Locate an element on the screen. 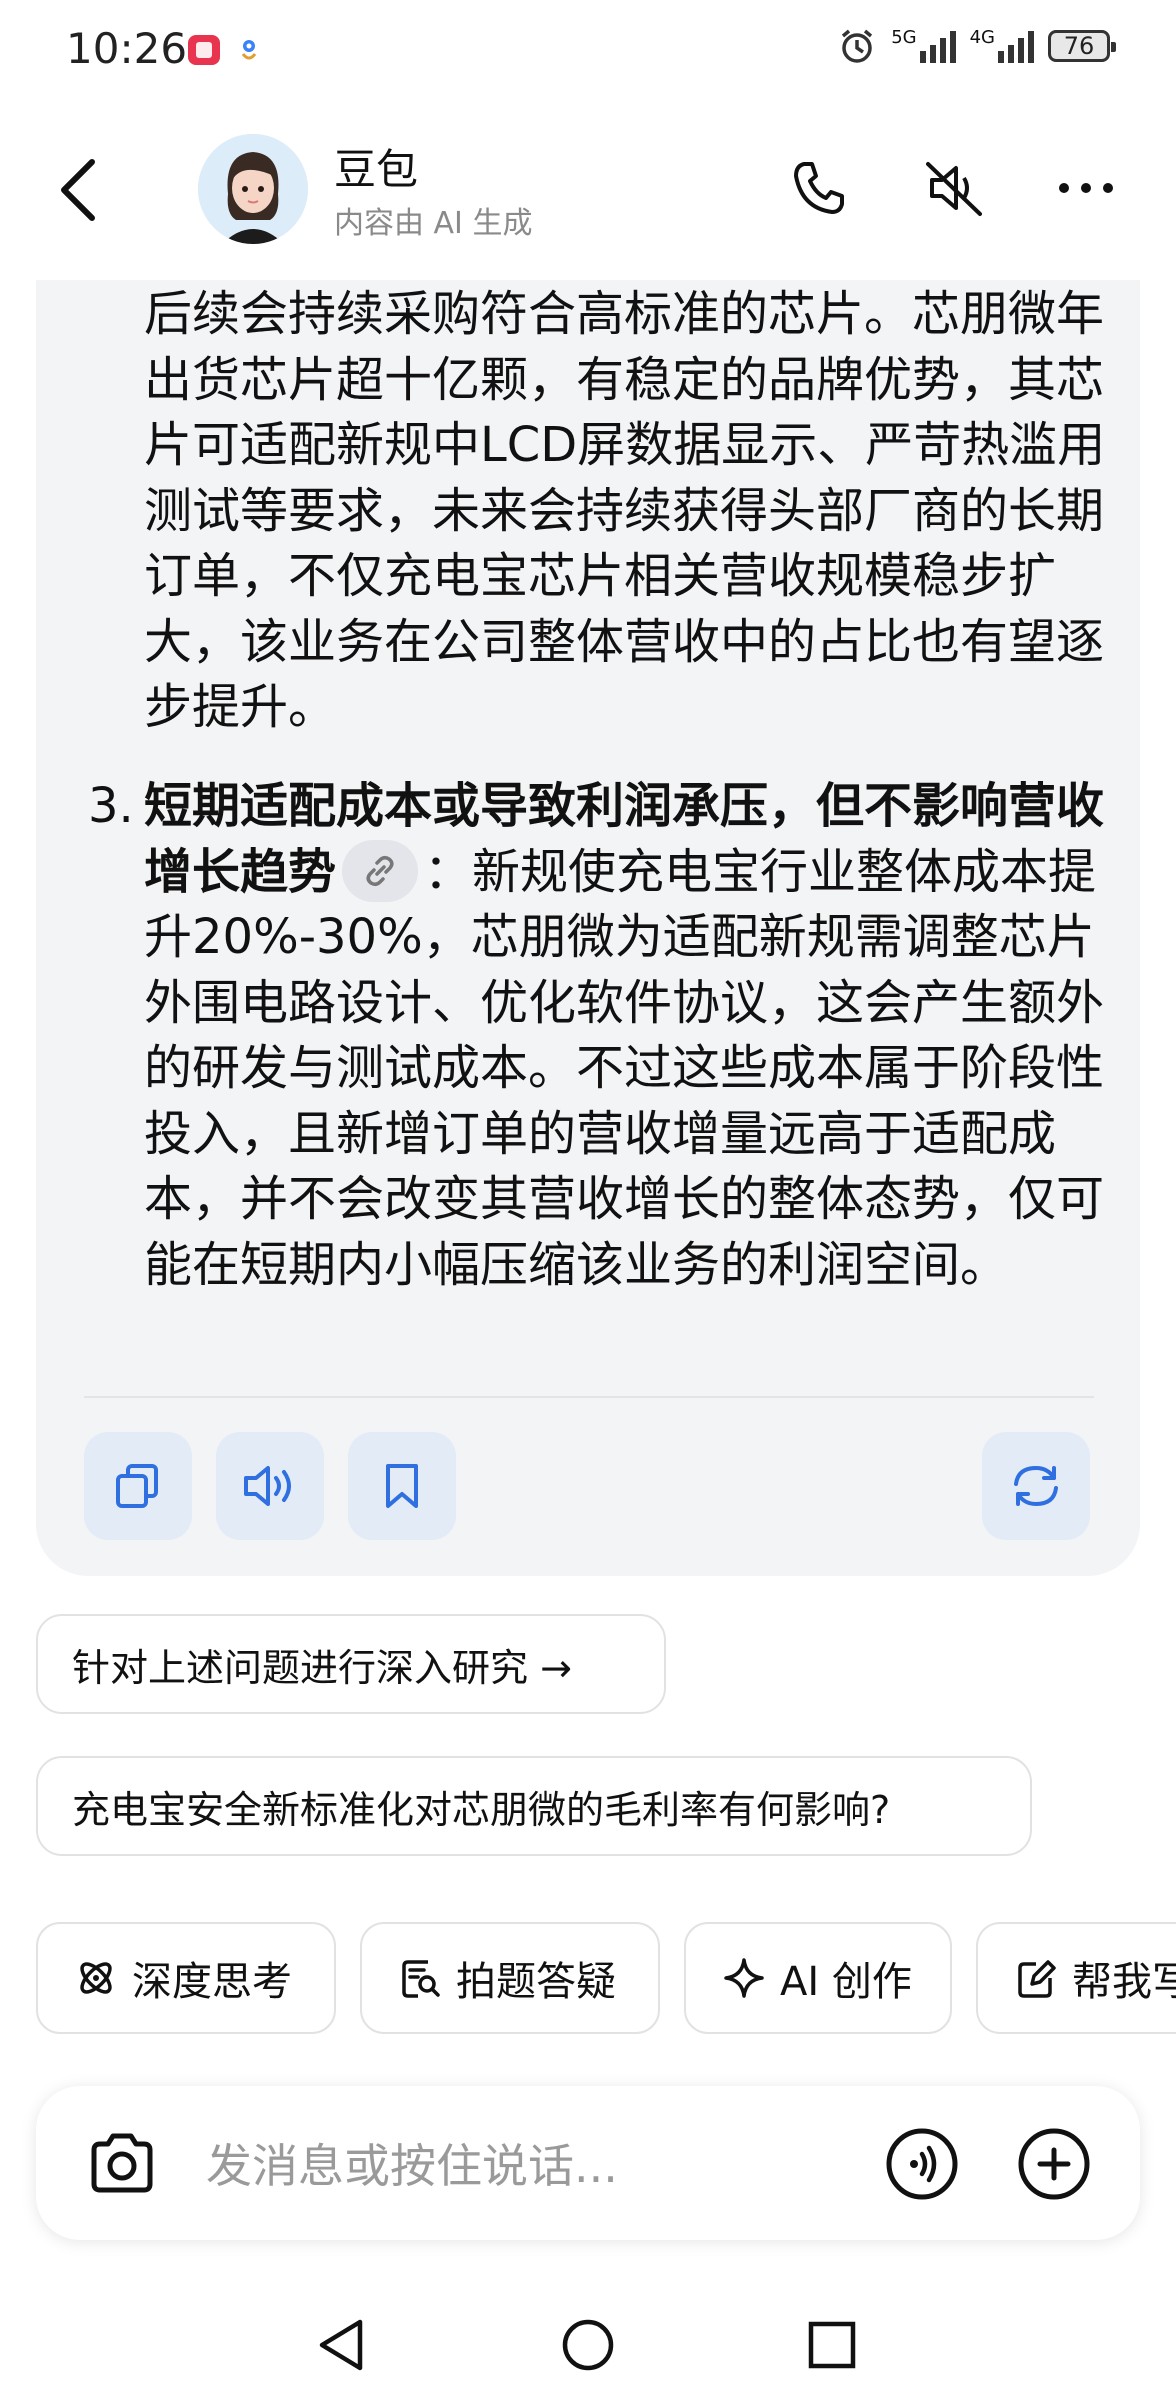 Image resolution: width=1176 pixels, height=2400 pixels. camera-icon is located at coordinates (122, 2164).